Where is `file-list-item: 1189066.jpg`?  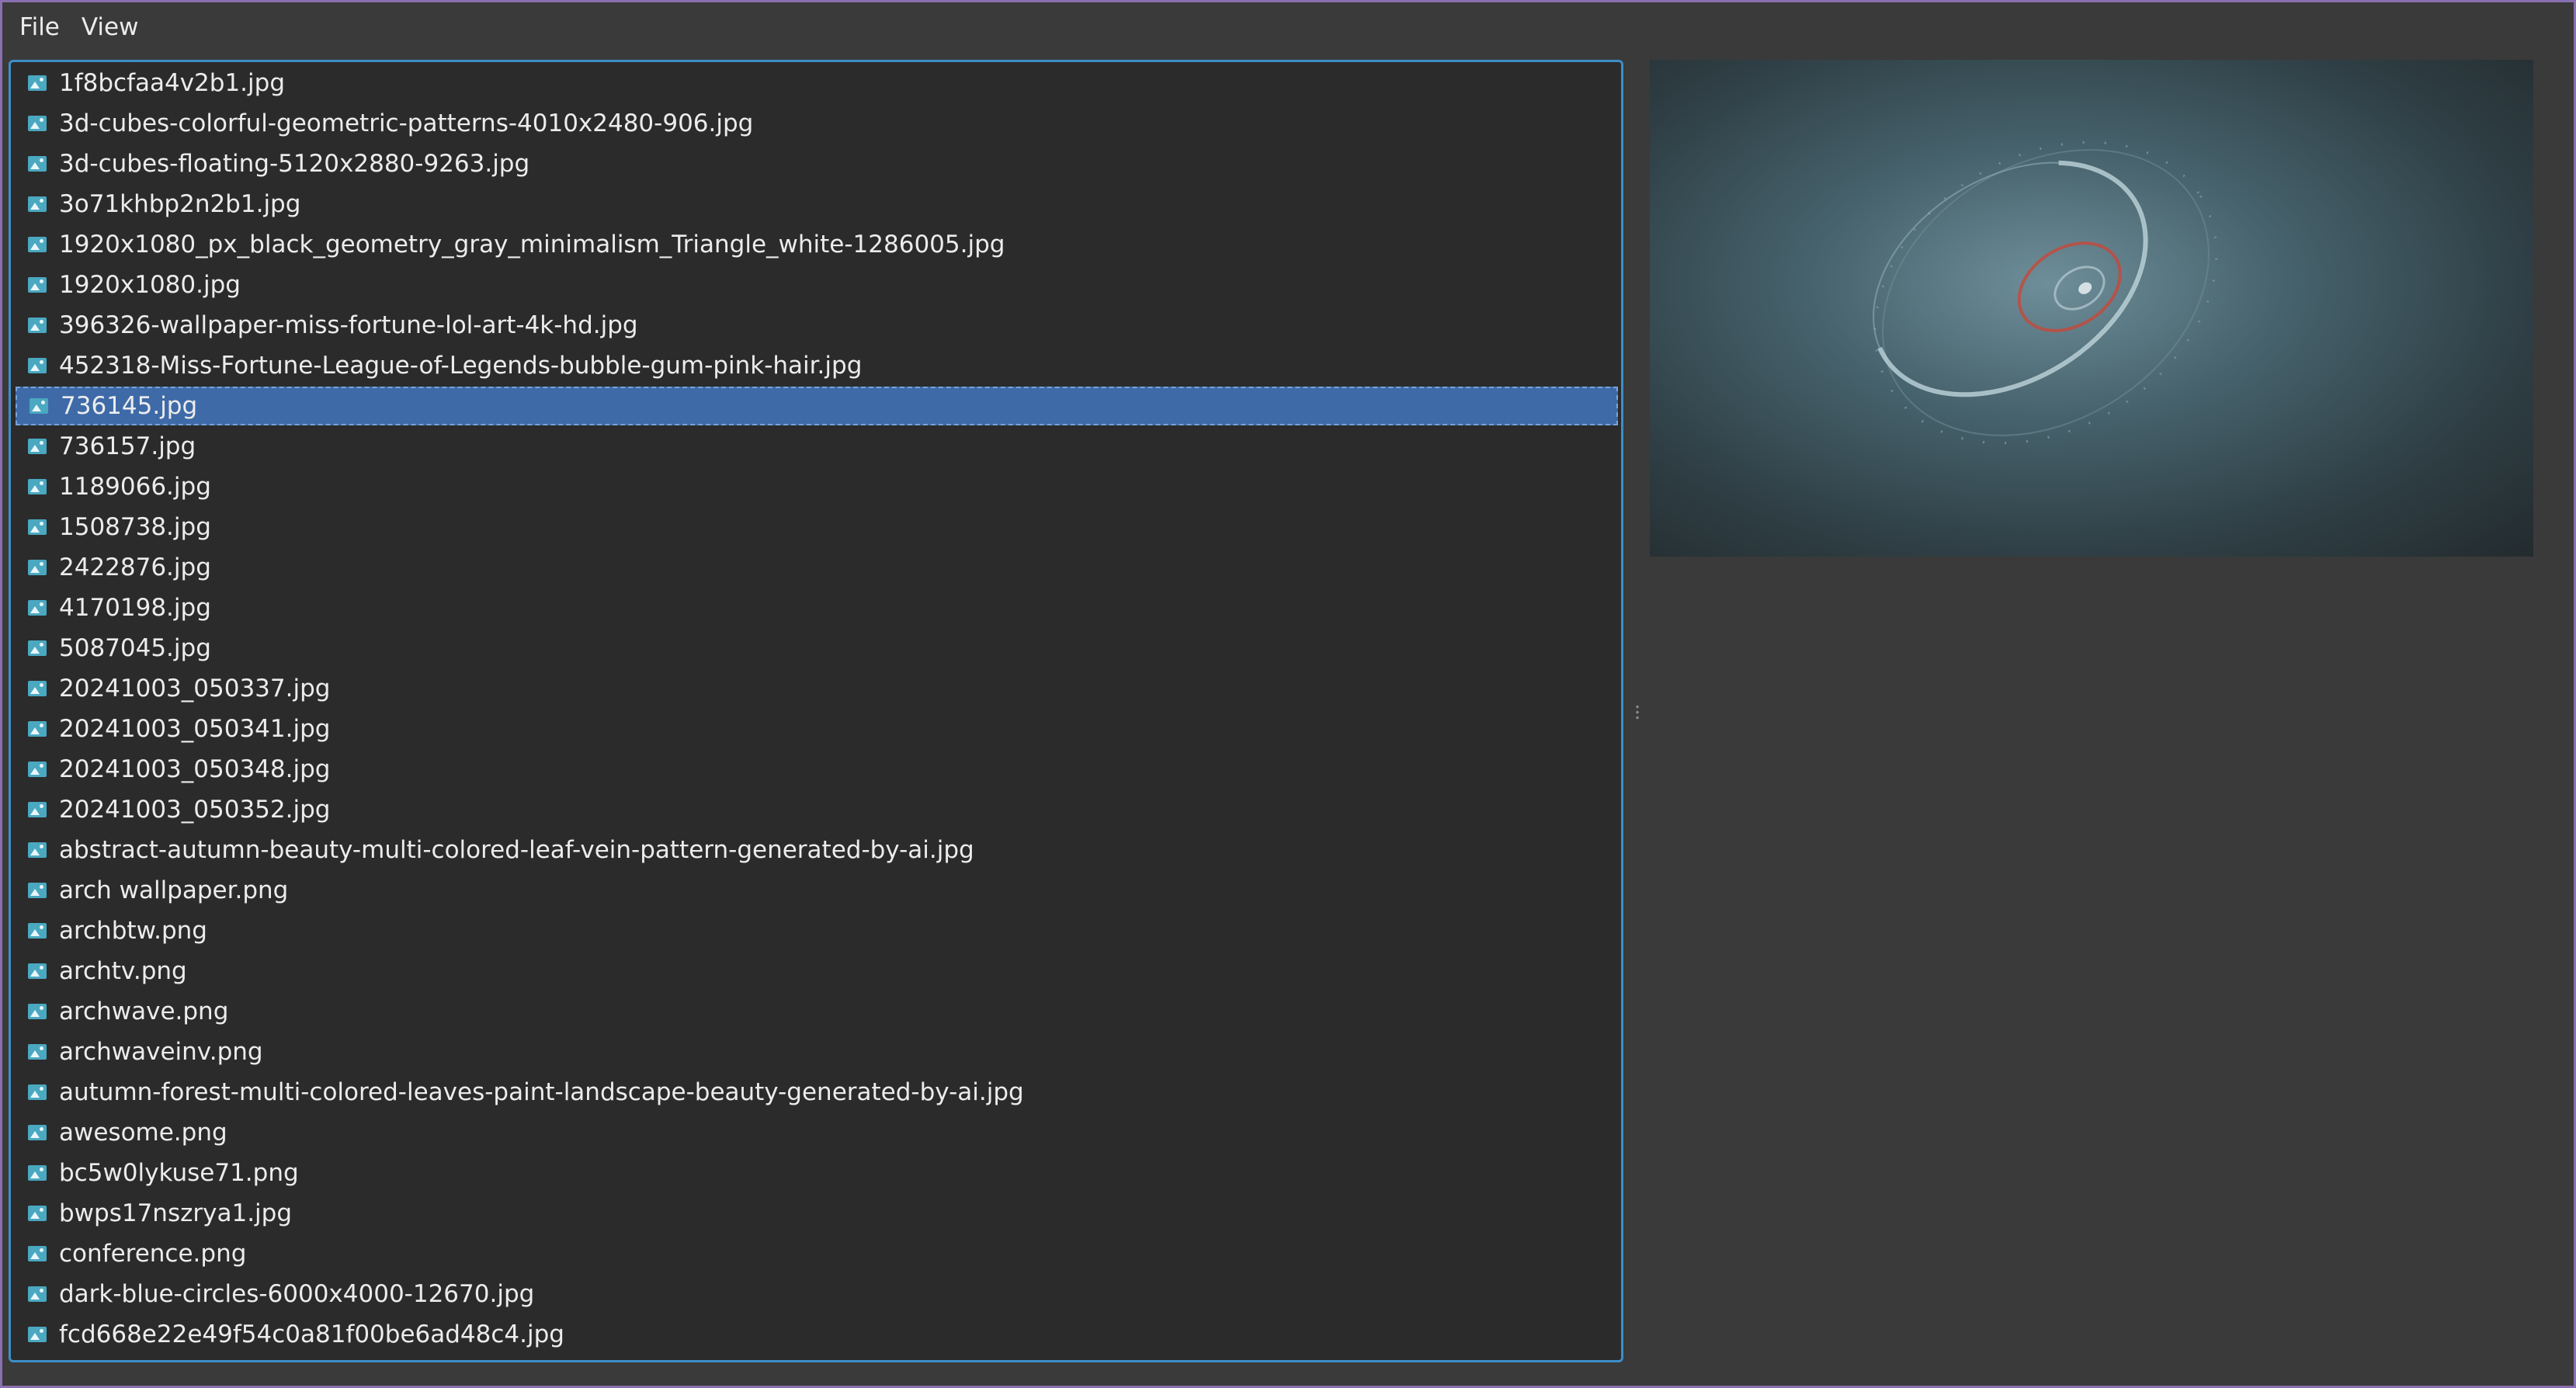 file-list-item: 1189066.jpg is located at coordinates (817, 486).